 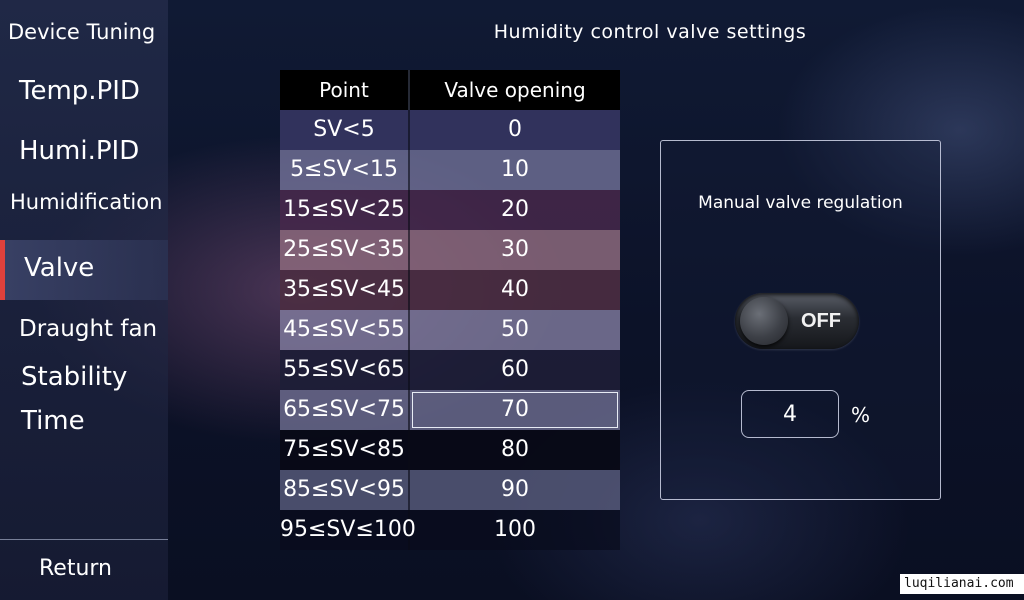 I want to click on point-cell: 75≤SV<85, so click(x=345, y=450).